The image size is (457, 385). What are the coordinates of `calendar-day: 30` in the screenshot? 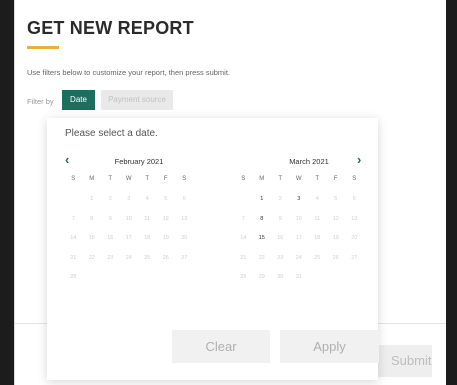 It's located at (280, 278).